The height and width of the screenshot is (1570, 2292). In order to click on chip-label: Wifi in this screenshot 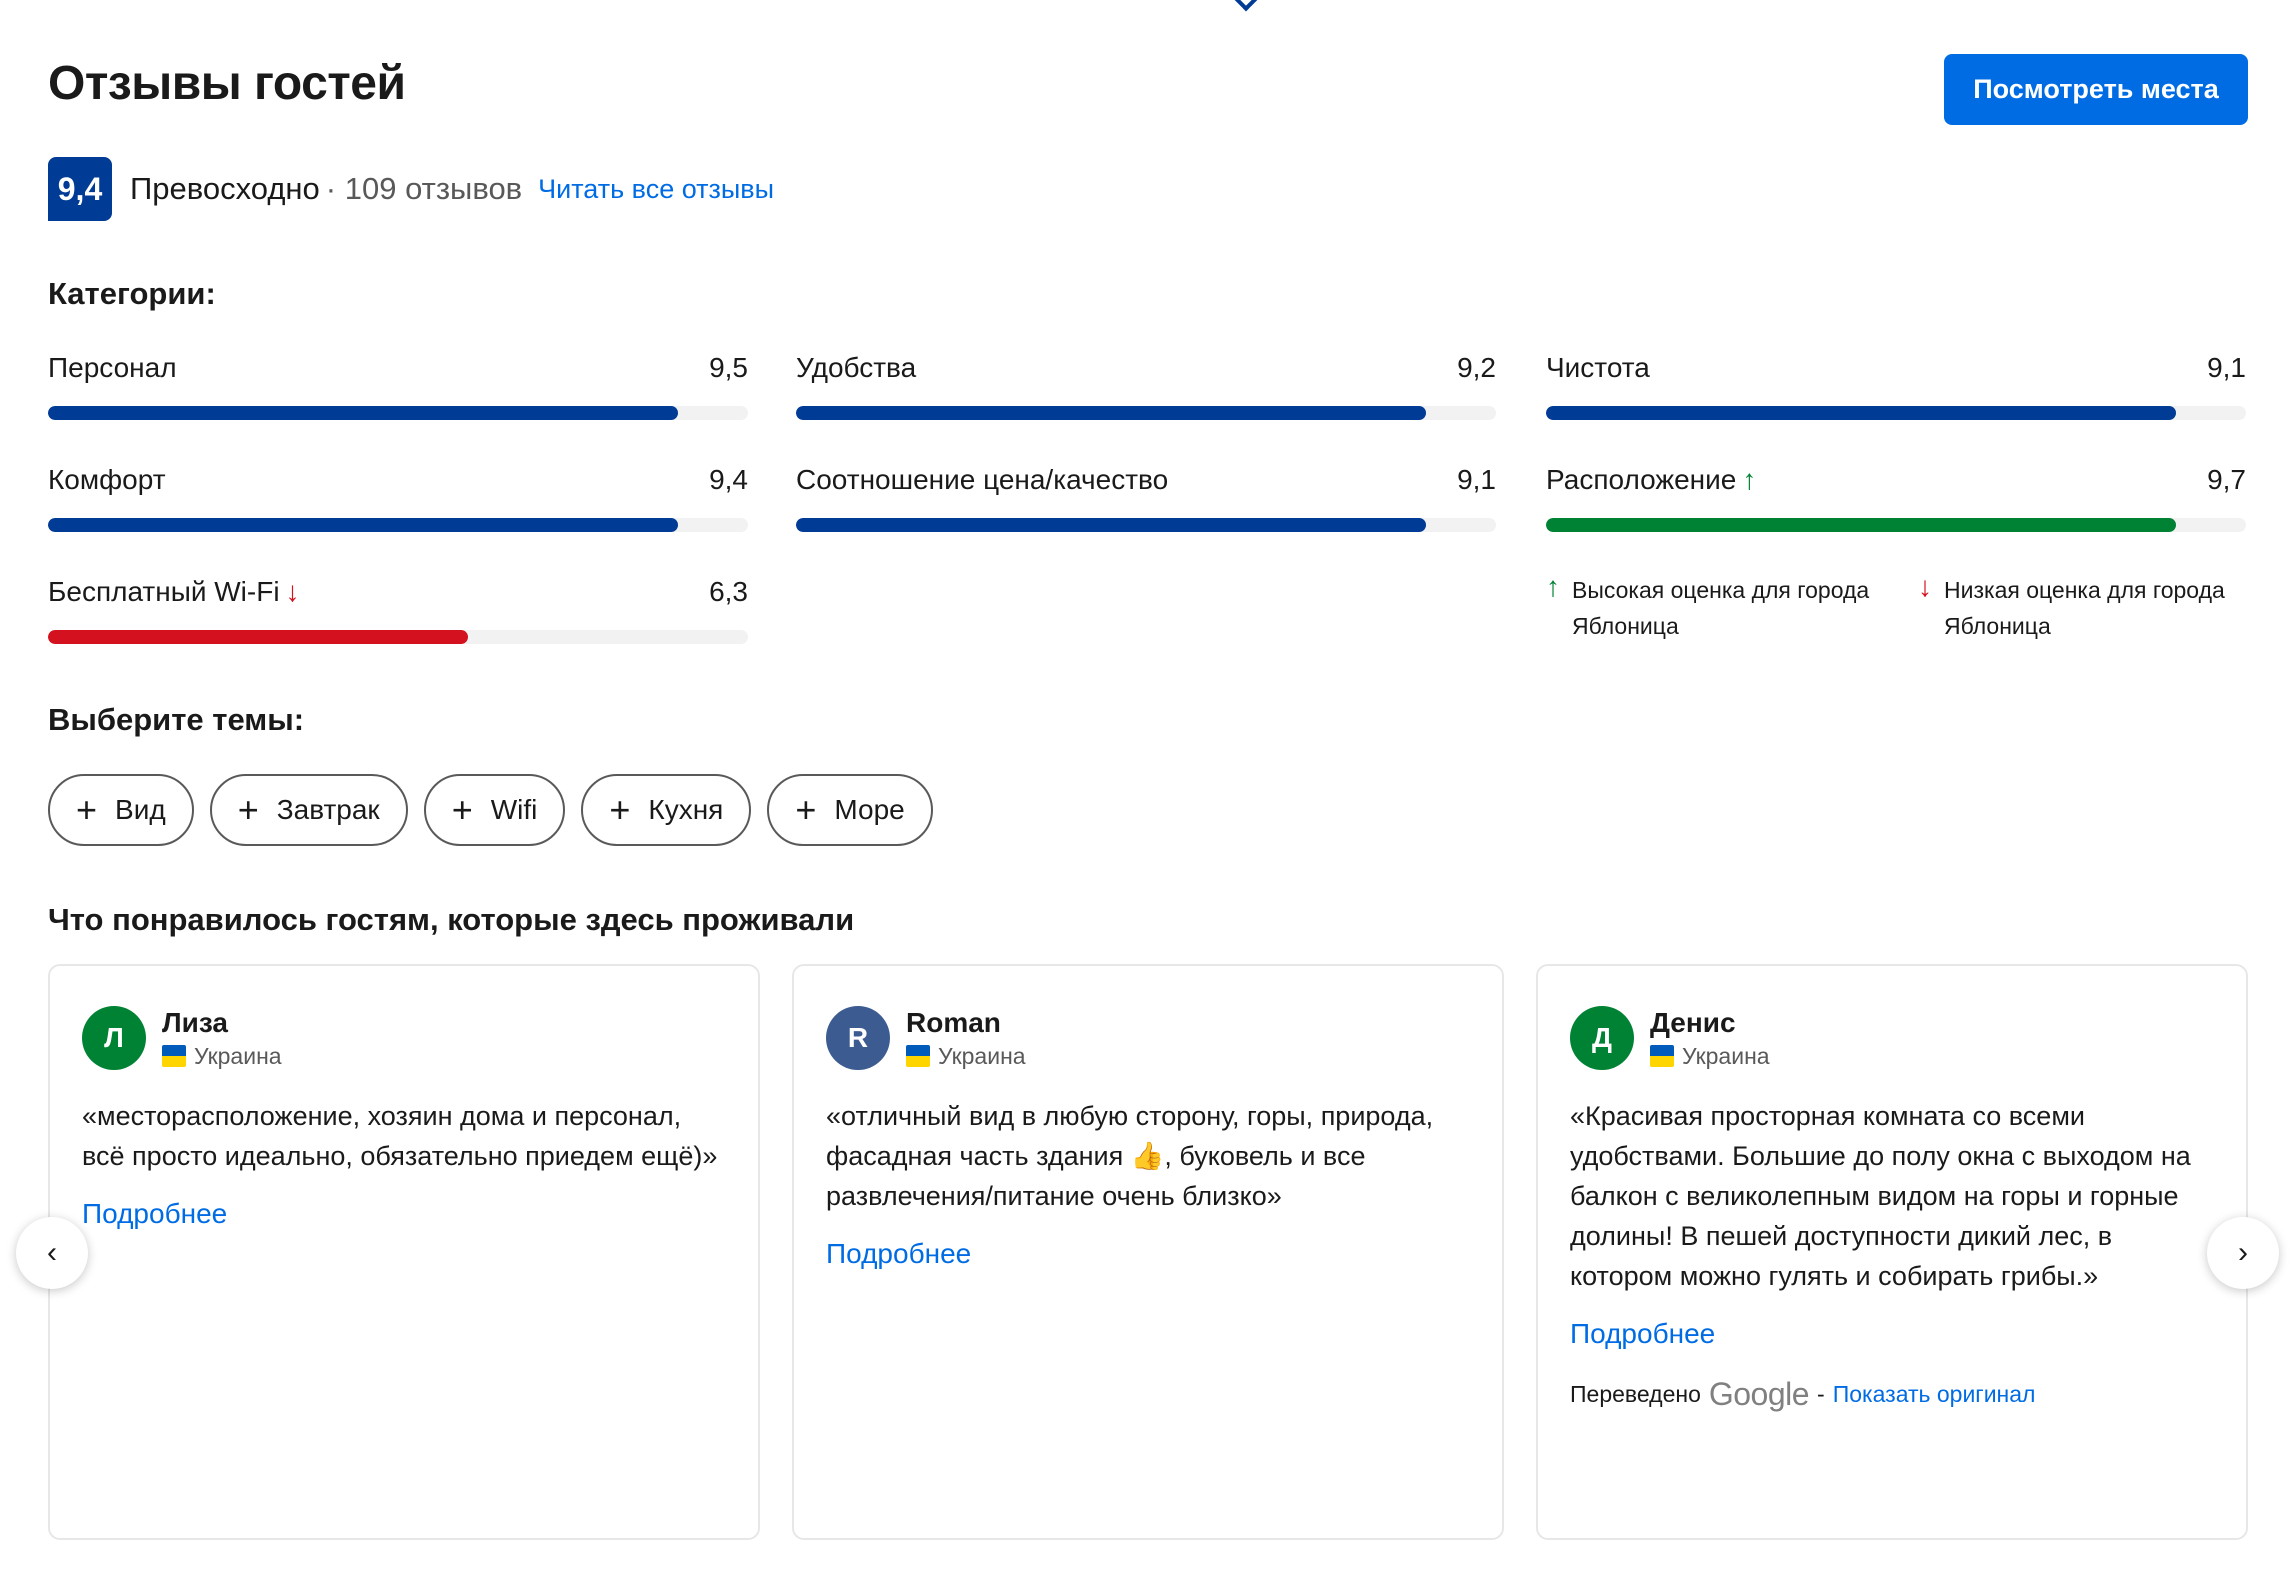, I will do `click(514, 809)`.